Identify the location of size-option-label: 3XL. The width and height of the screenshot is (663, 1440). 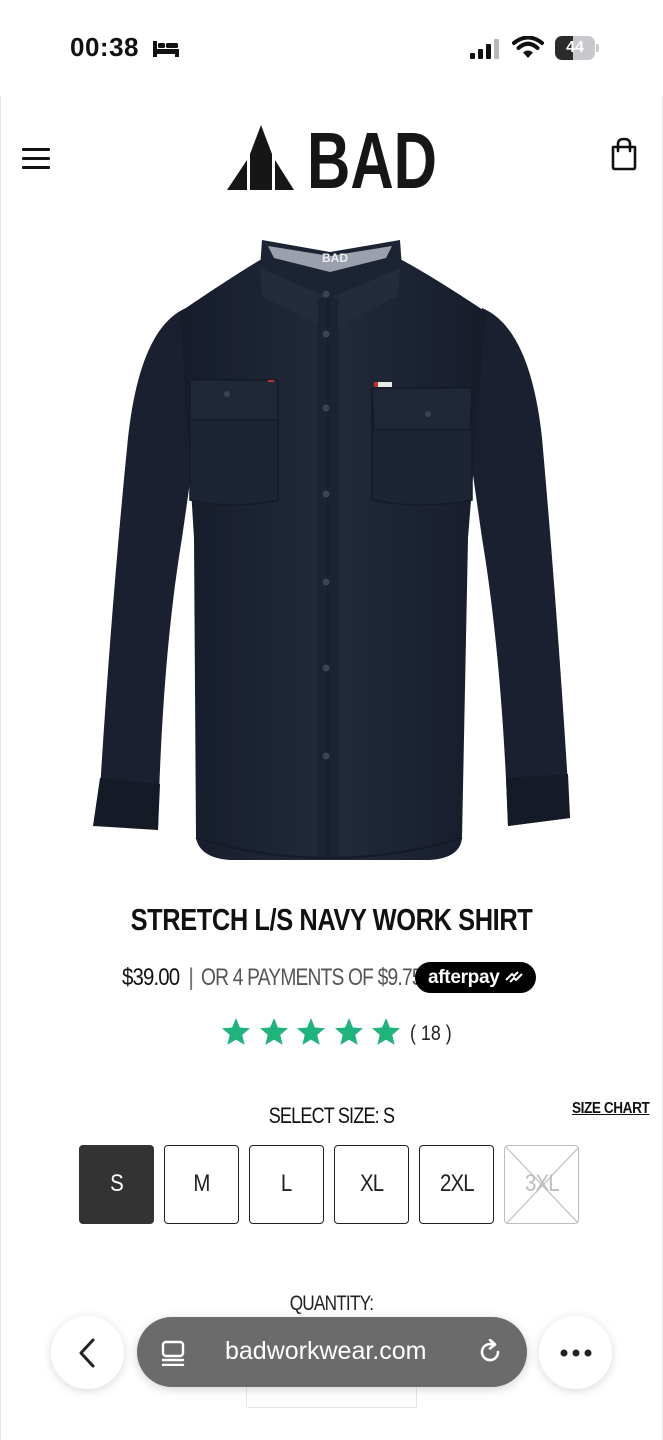
(542, 1183).